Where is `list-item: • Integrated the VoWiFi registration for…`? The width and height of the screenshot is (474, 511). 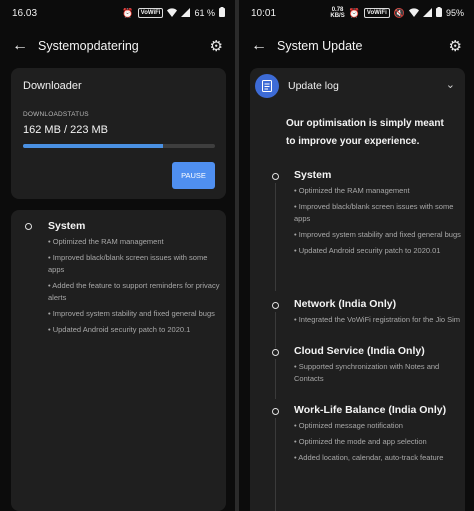
list-item: • Integrated the VoWiFi registration for… is located at coordinates (377, 319).